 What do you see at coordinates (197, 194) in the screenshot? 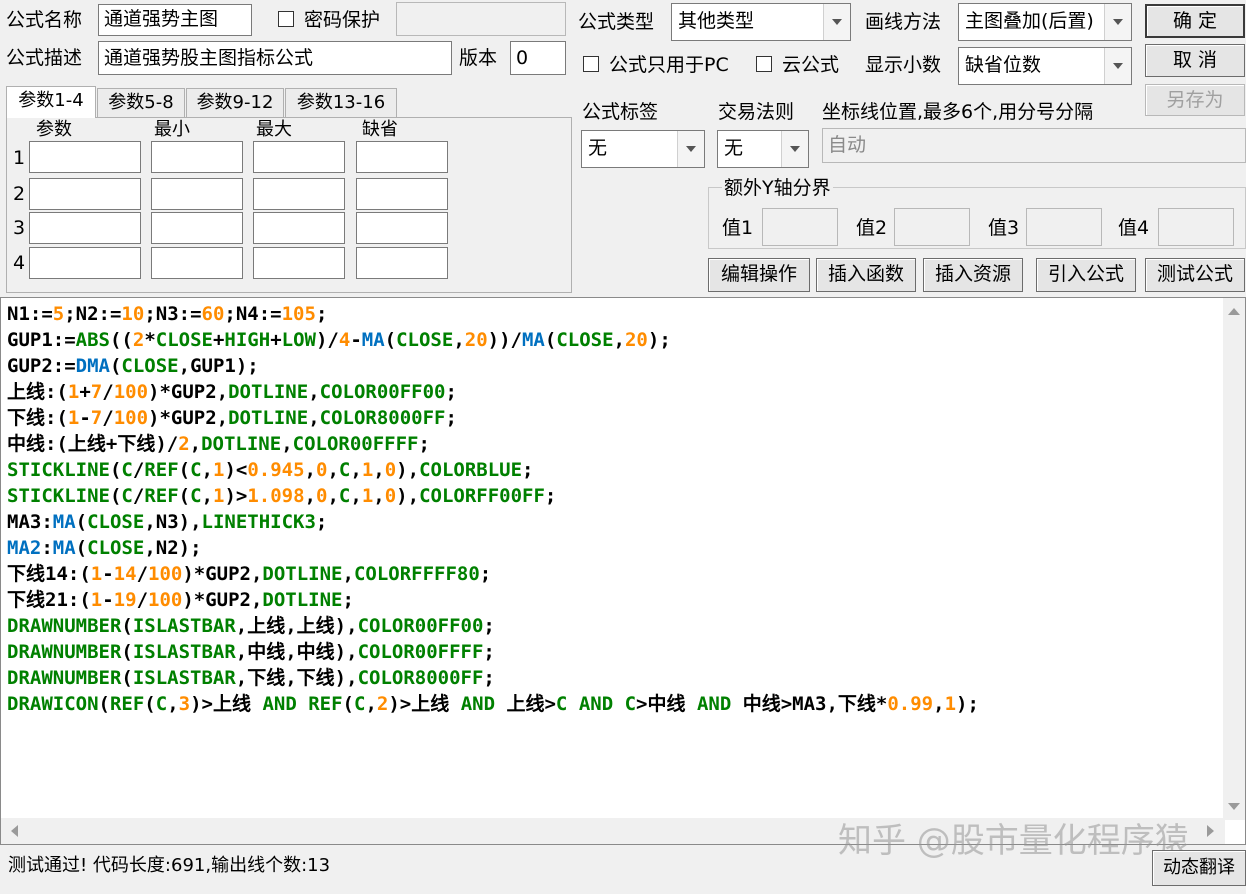
I see `param-2-min-input` at bounding box center [197, 194].